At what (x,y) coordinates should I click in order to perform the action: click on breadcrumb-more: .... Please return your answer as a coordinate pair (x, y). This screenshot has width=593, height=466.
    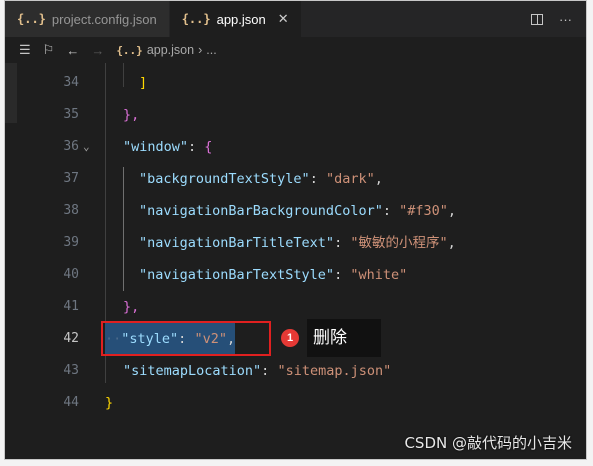
    Looking at the image, I should click on (211, 50).